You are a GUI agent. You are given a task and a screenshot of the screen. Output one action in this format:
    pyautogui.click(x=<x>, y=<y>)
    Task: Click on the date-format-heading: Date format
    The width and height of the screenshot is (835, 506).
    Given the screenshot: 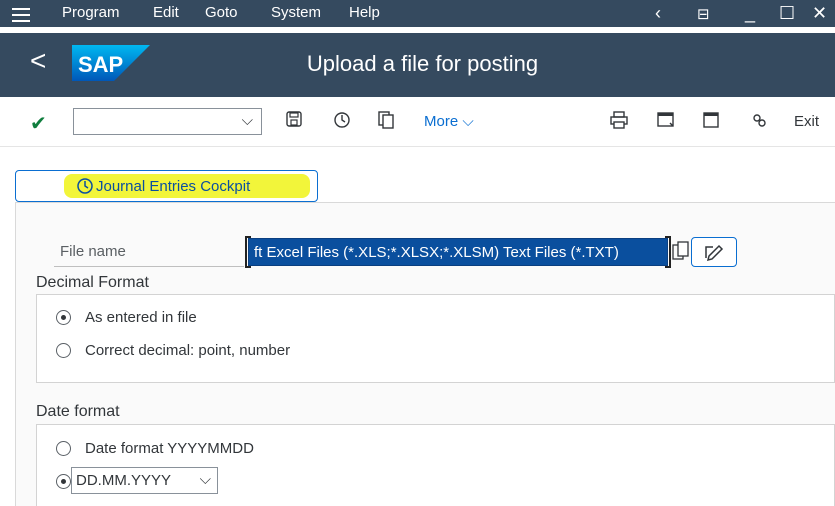 What is the action you would take?
    pyautogui.click(x=78, y=411)
    